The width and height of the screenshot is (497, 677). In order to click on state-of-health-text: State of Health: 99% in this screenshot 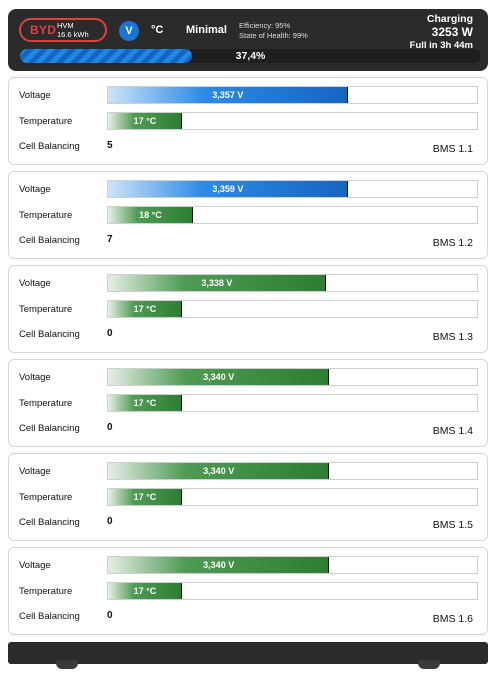, I will do `click(273, 35)`.